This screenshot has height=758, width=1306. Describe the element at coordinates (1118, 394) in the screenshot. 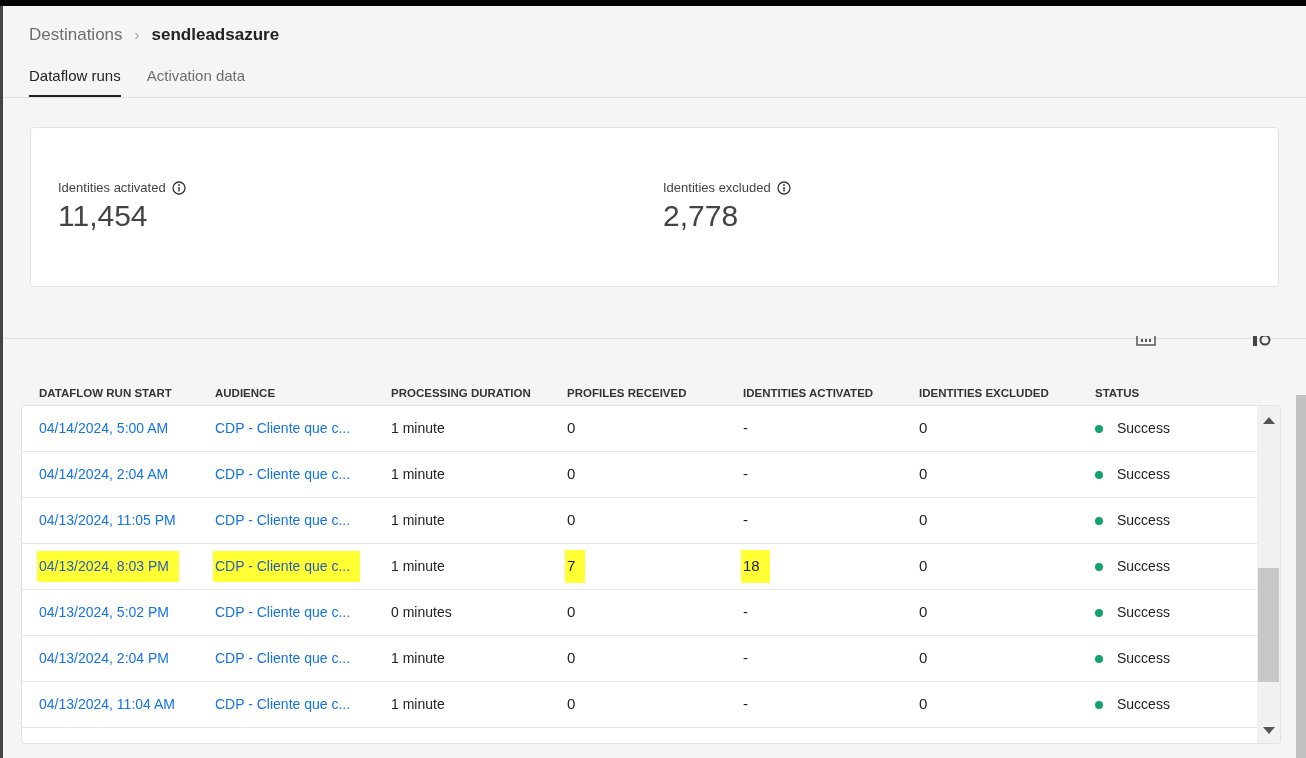

I see `column-header: STATUS` at that location.